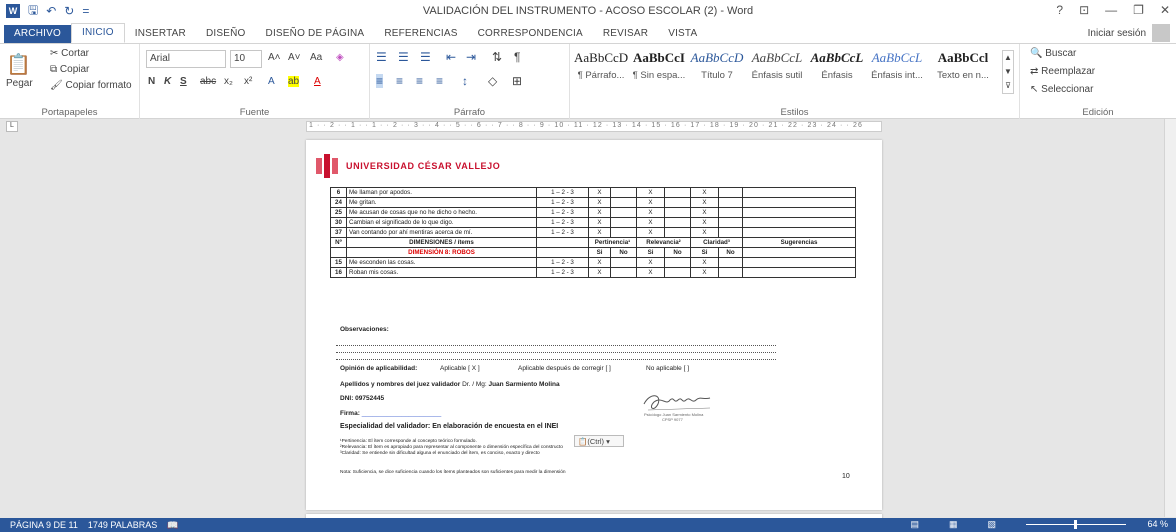  I want to click on numbering-icon: ☰, so click(403, 57).